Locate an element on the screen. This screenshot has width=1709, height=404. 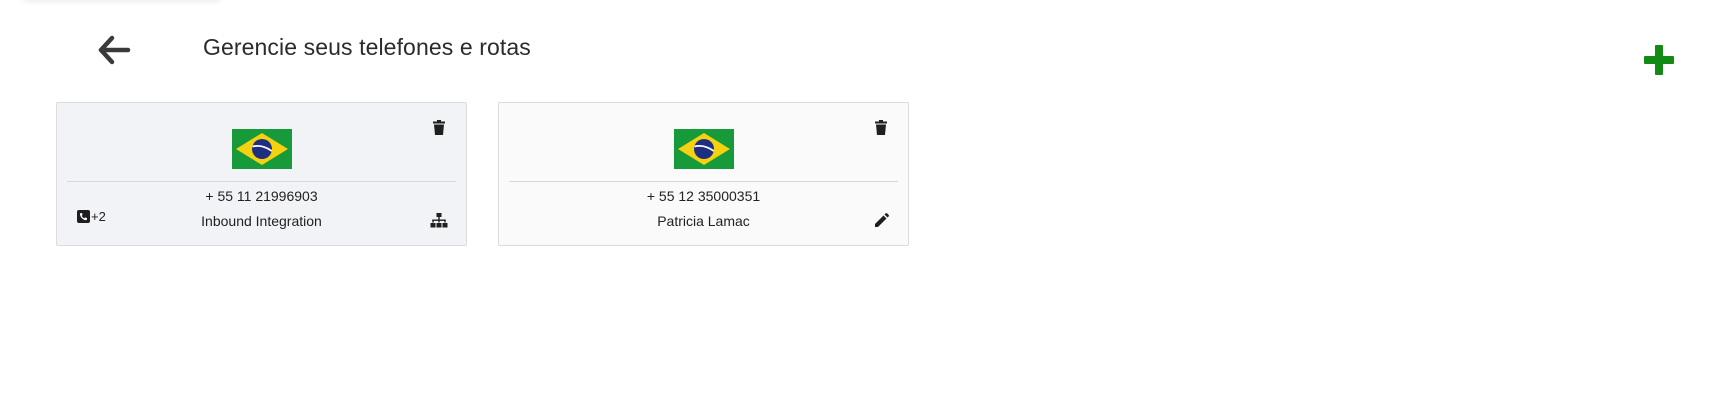
extra-phones-indicator: +2 is located at coordinates (91, 216).